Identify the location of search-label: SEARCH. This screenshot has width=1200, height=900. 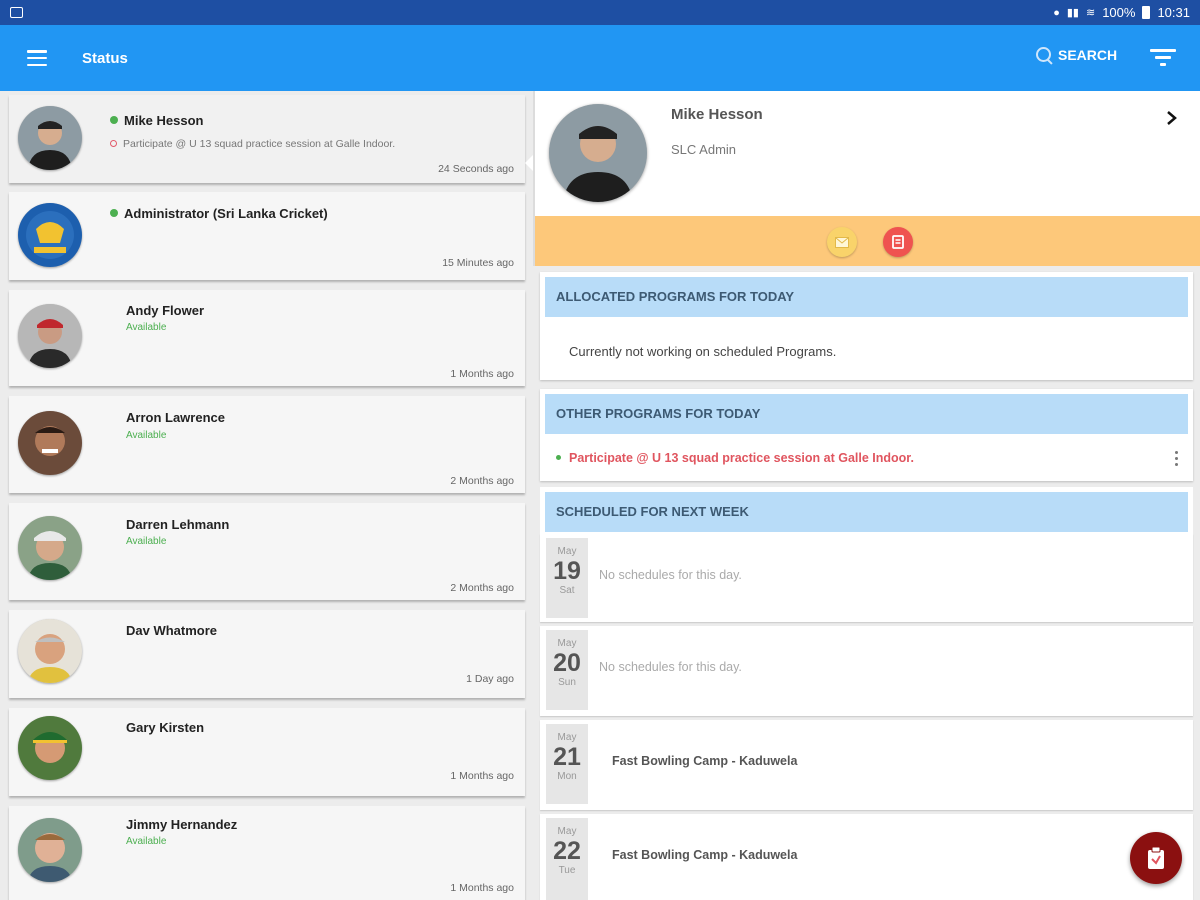
(1088, 55).